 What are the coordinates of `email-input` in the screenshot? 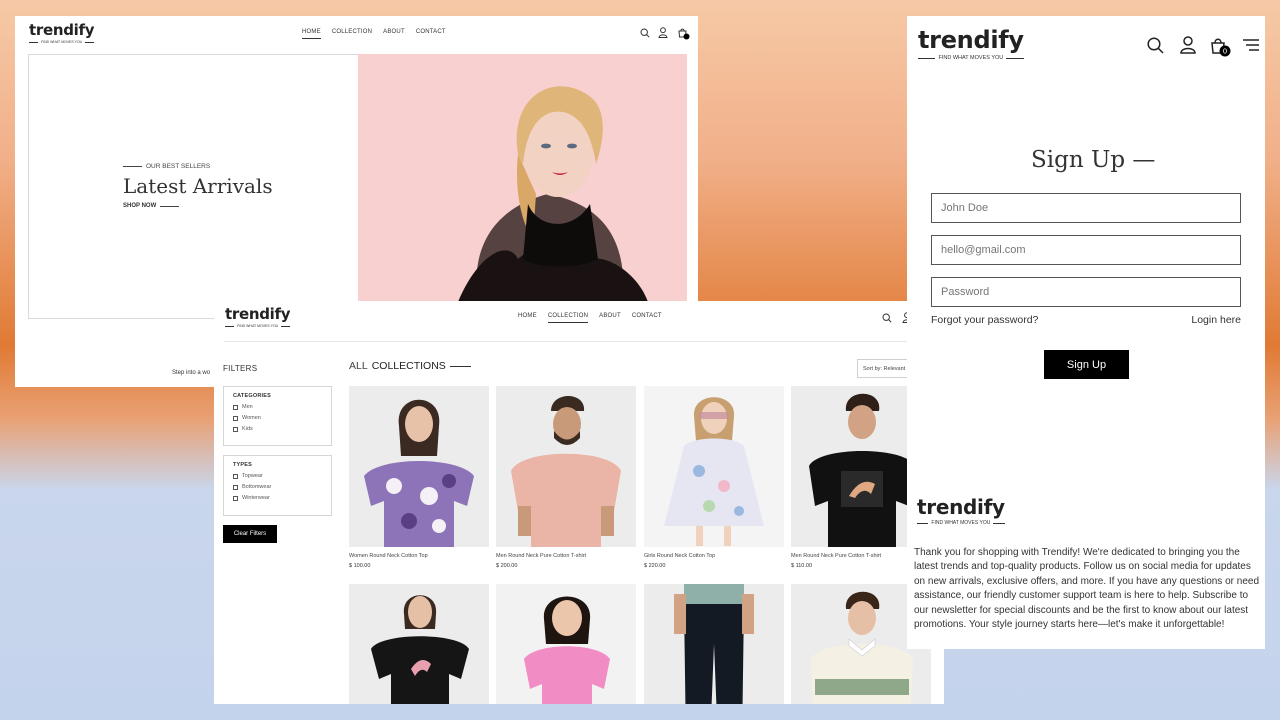 It's located at (1086, 250).